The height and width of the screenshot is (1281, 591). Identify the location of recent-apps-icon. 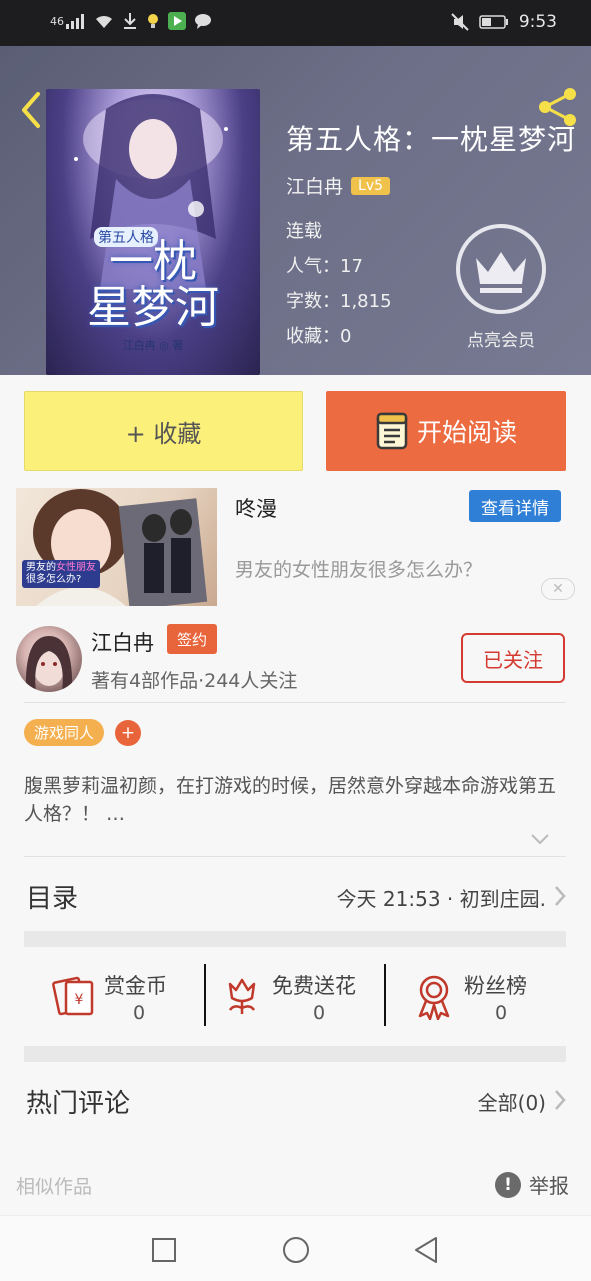
(164, 1250).